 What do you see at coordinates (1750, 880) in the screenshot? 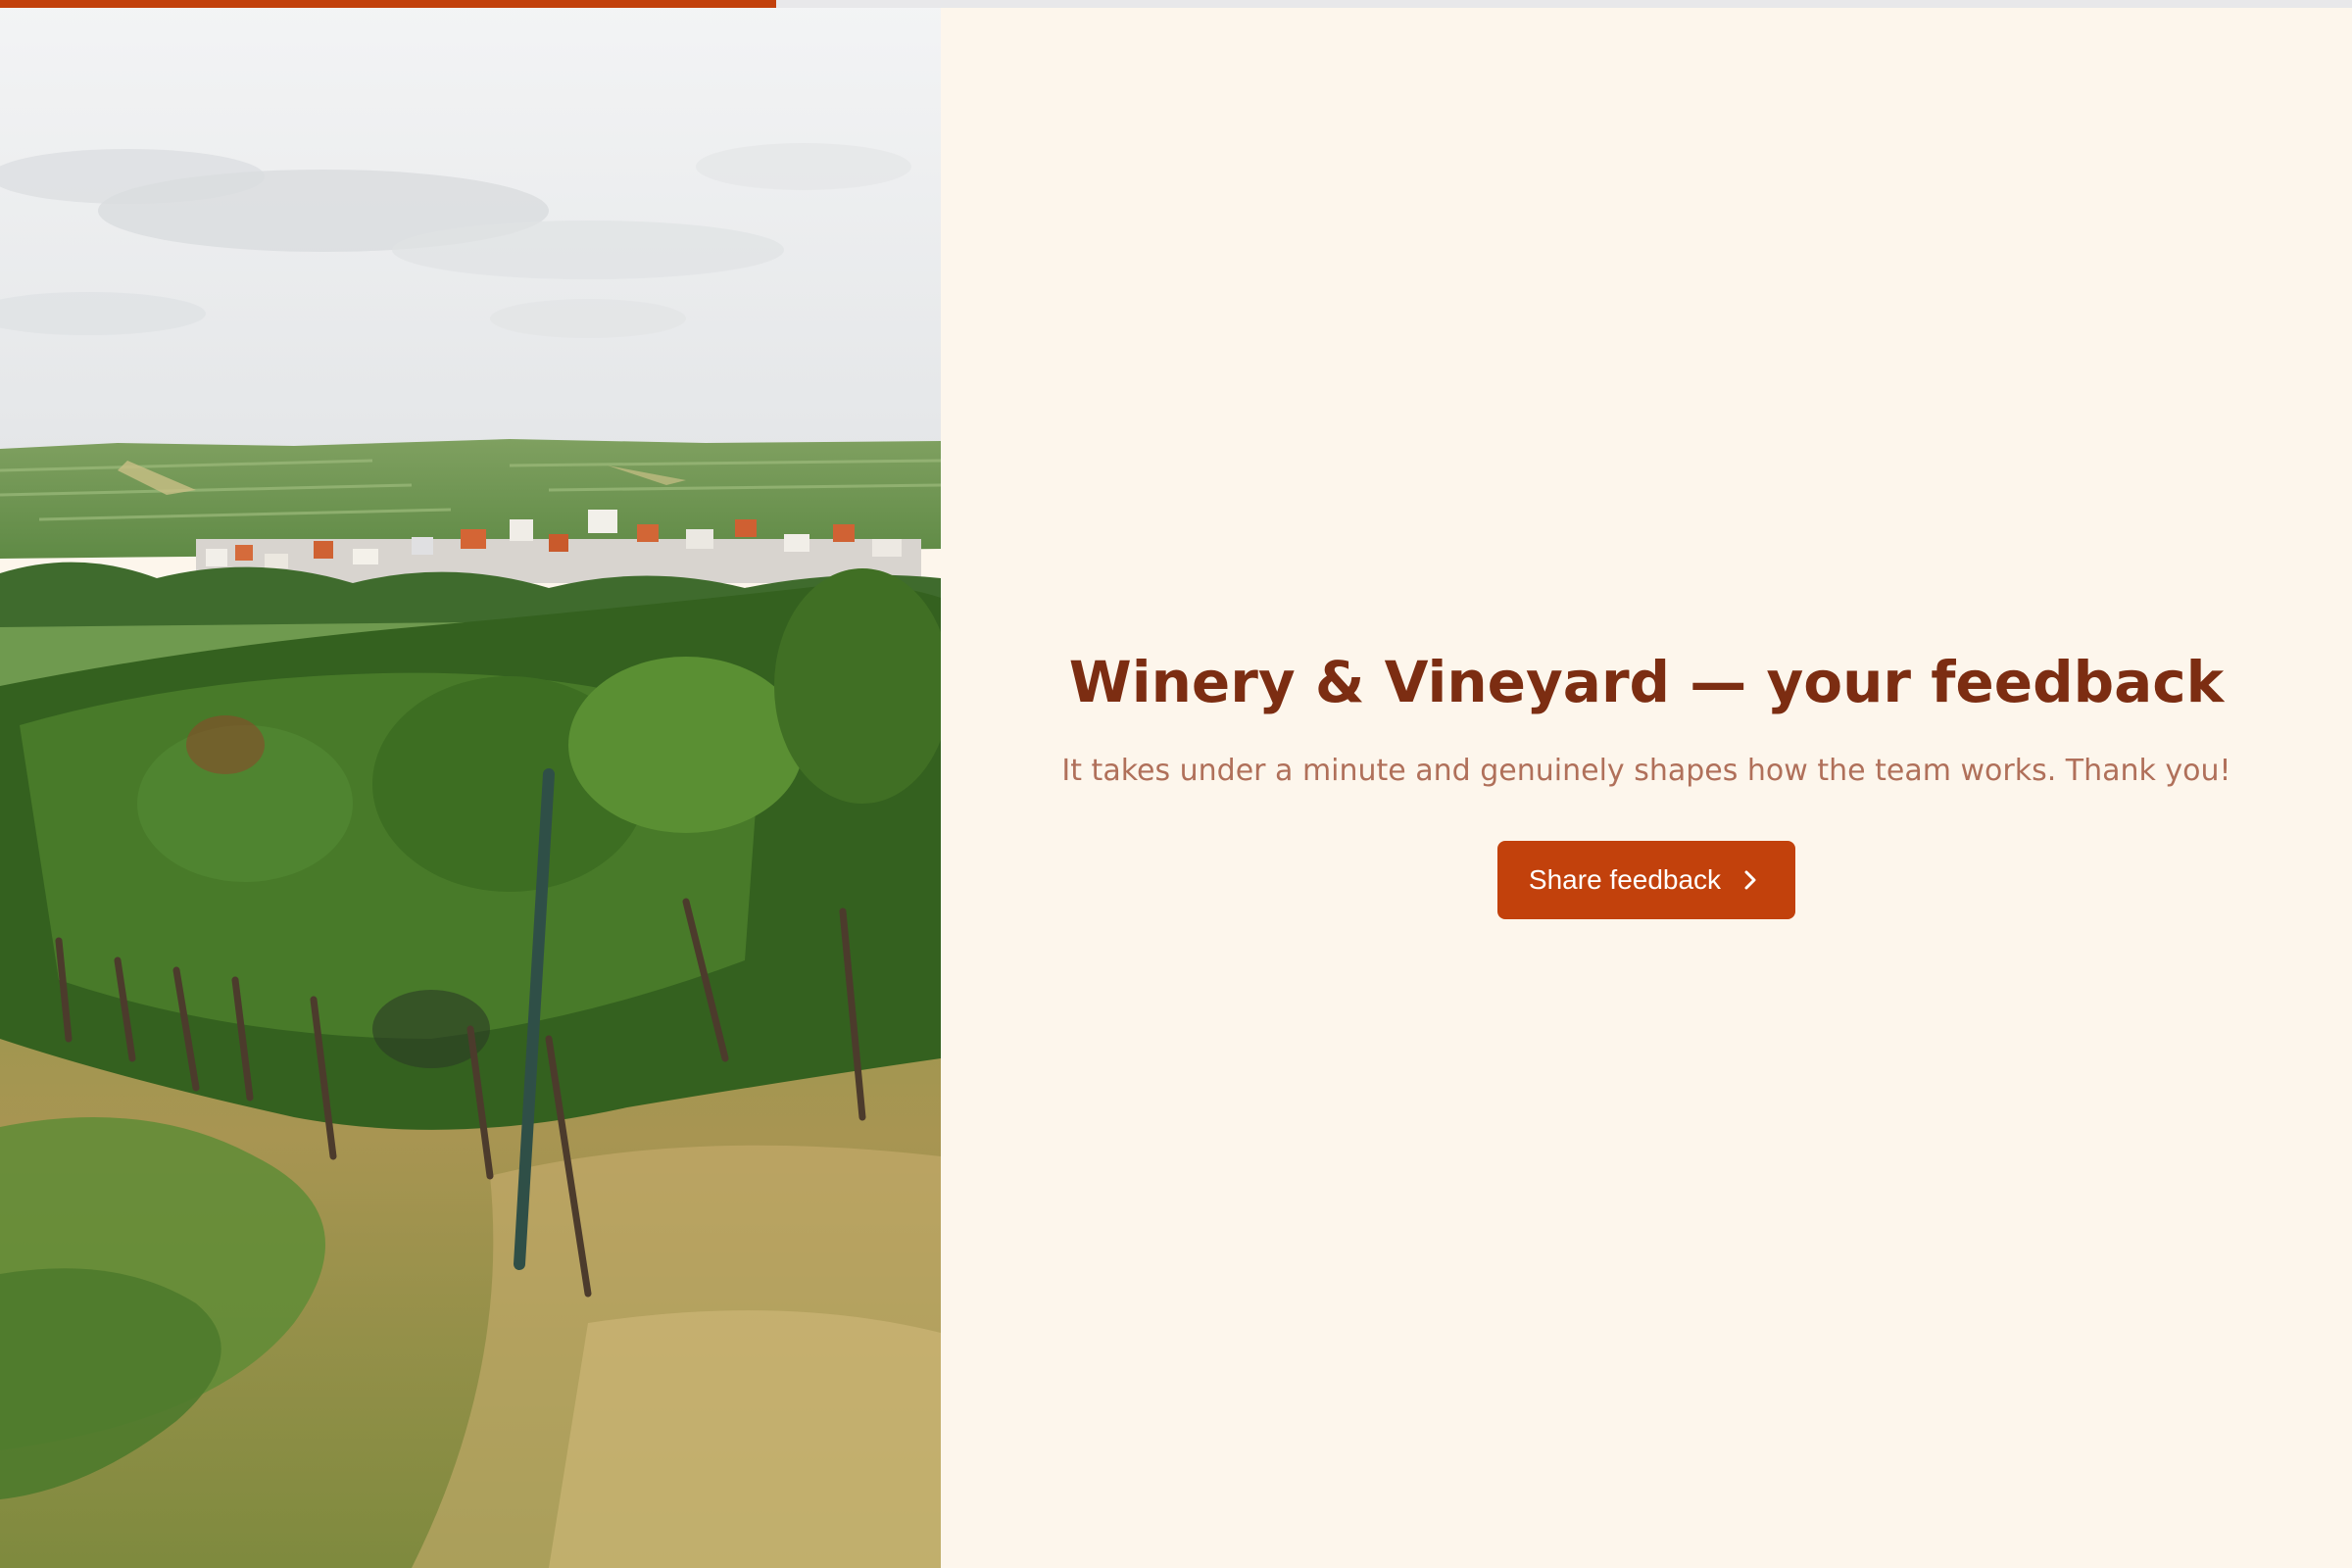
I see `chevron-right-icon` at bounding box center [1750, 880].